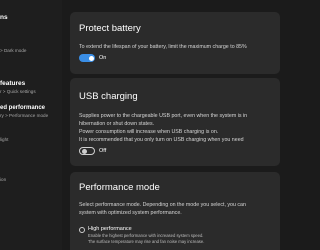  What do you see at coordinates (13, 51) in the screenshot?
I see `sidebar-item-dark-mode: > Dark mode` at bounding box center [13, 51].